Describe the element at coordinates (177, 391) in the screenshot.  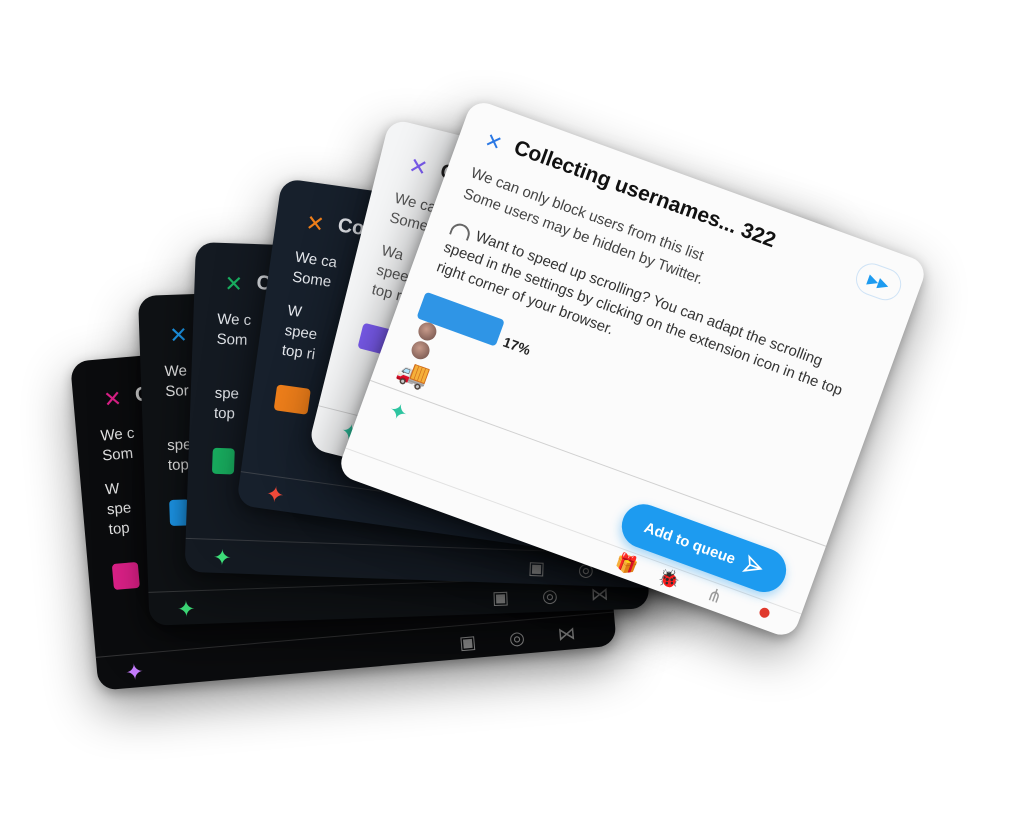
I see `card-line: Sor` at that location.